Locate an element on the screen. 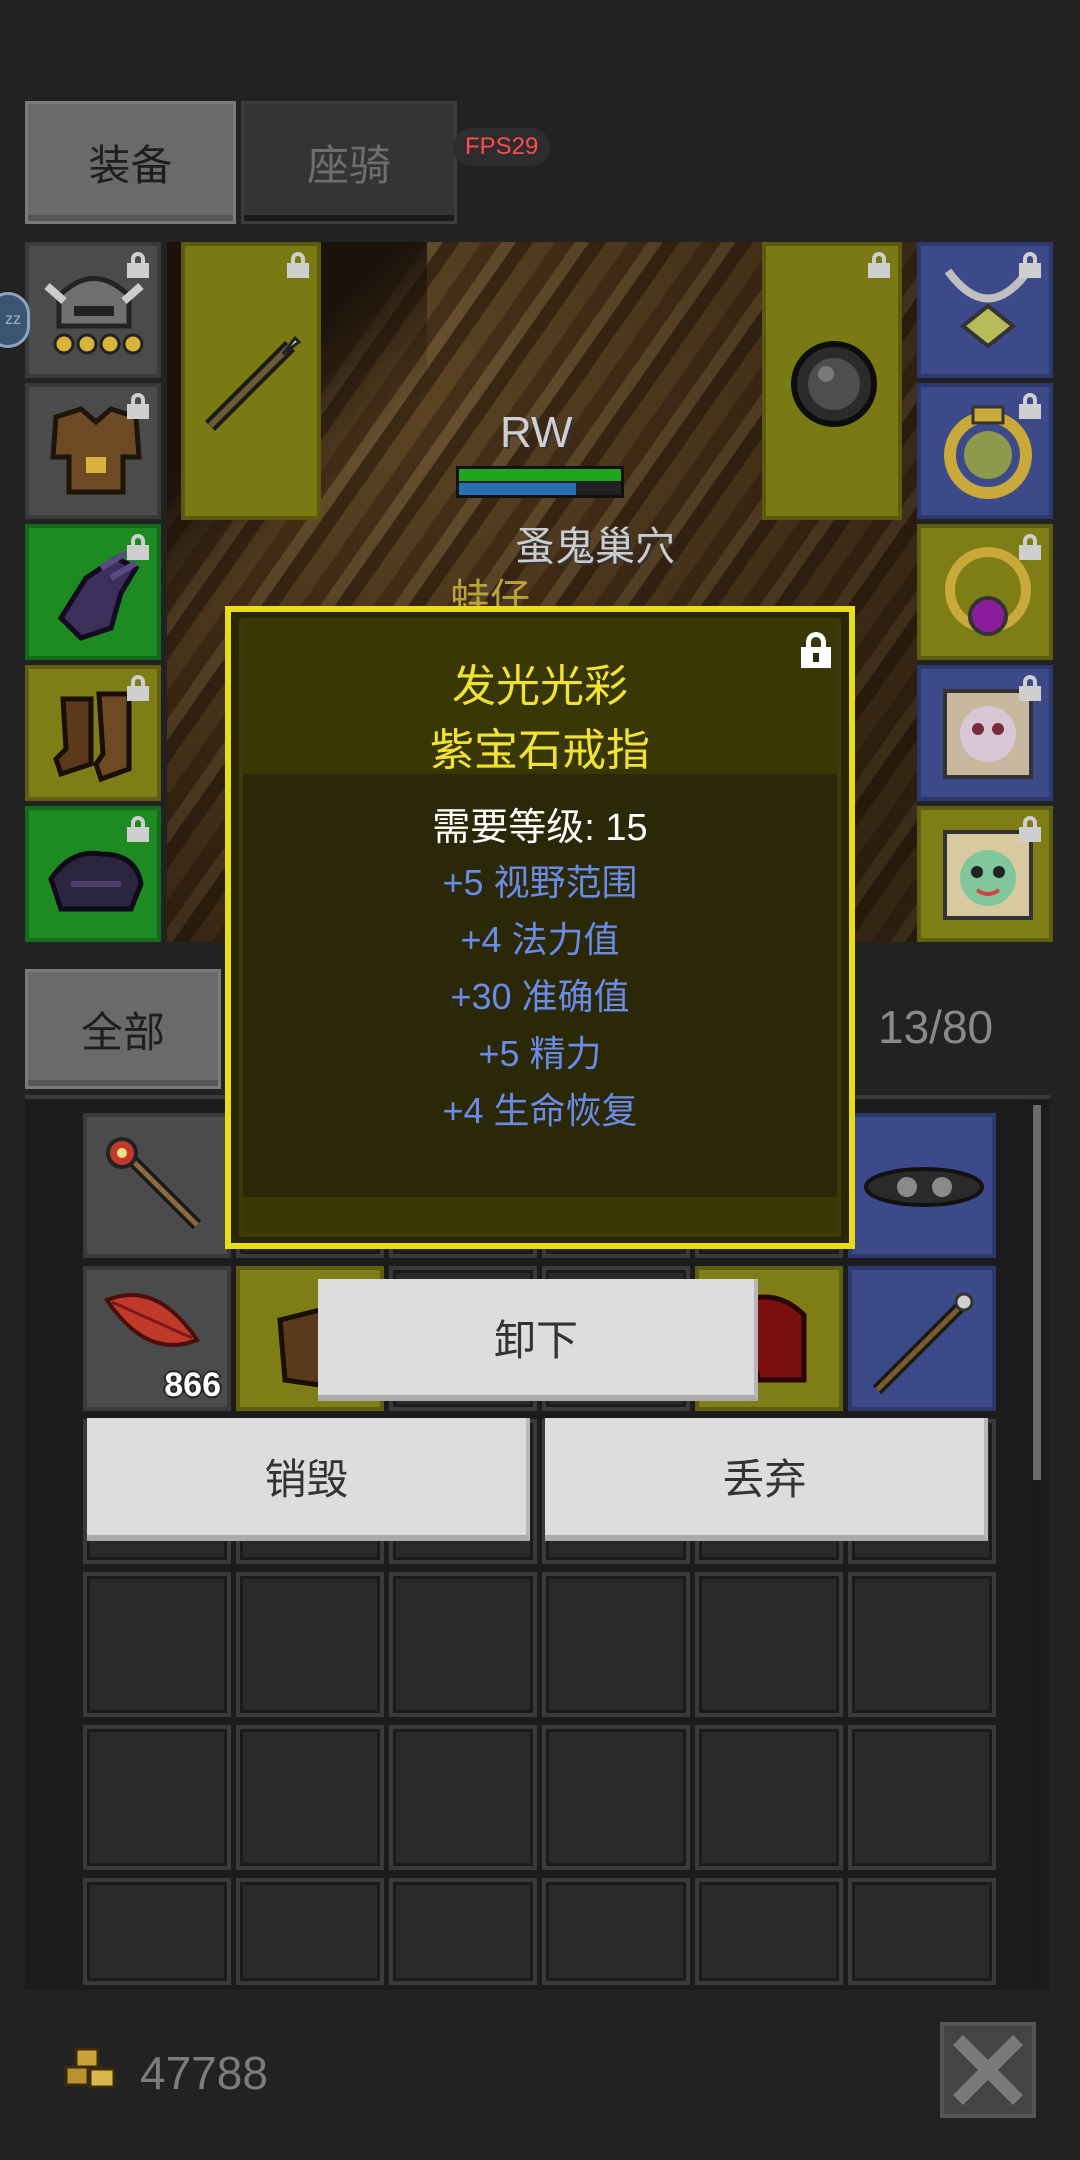 The width and height of the screenshot is (1080, 2160). item-requirement: 需要等级: 15 is located at coordinates (540, 828).